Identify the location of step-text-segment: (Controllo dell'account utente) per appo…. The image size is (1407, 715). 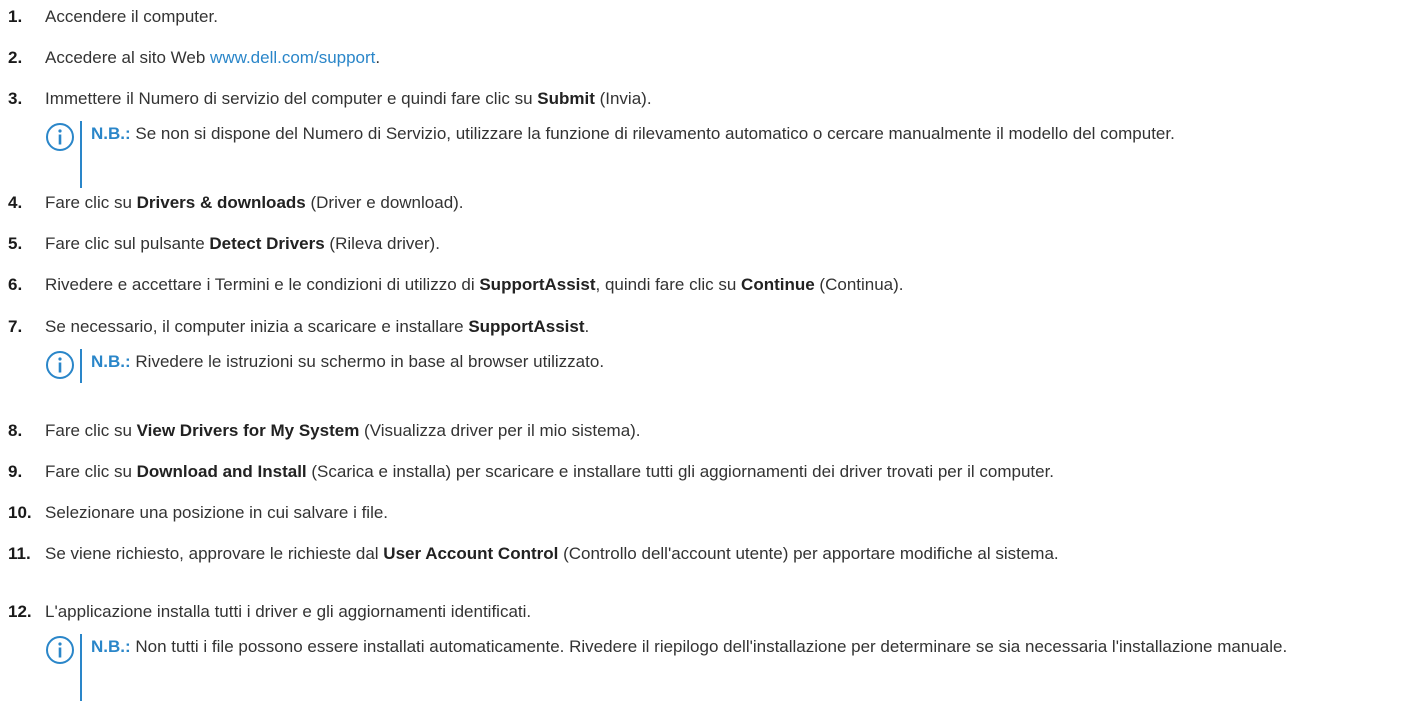
(808, 553).